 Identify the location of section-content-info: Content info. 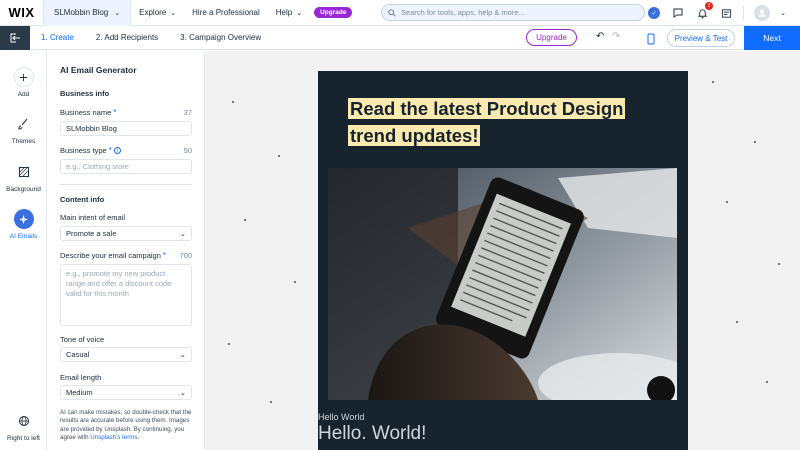
(82, 199).